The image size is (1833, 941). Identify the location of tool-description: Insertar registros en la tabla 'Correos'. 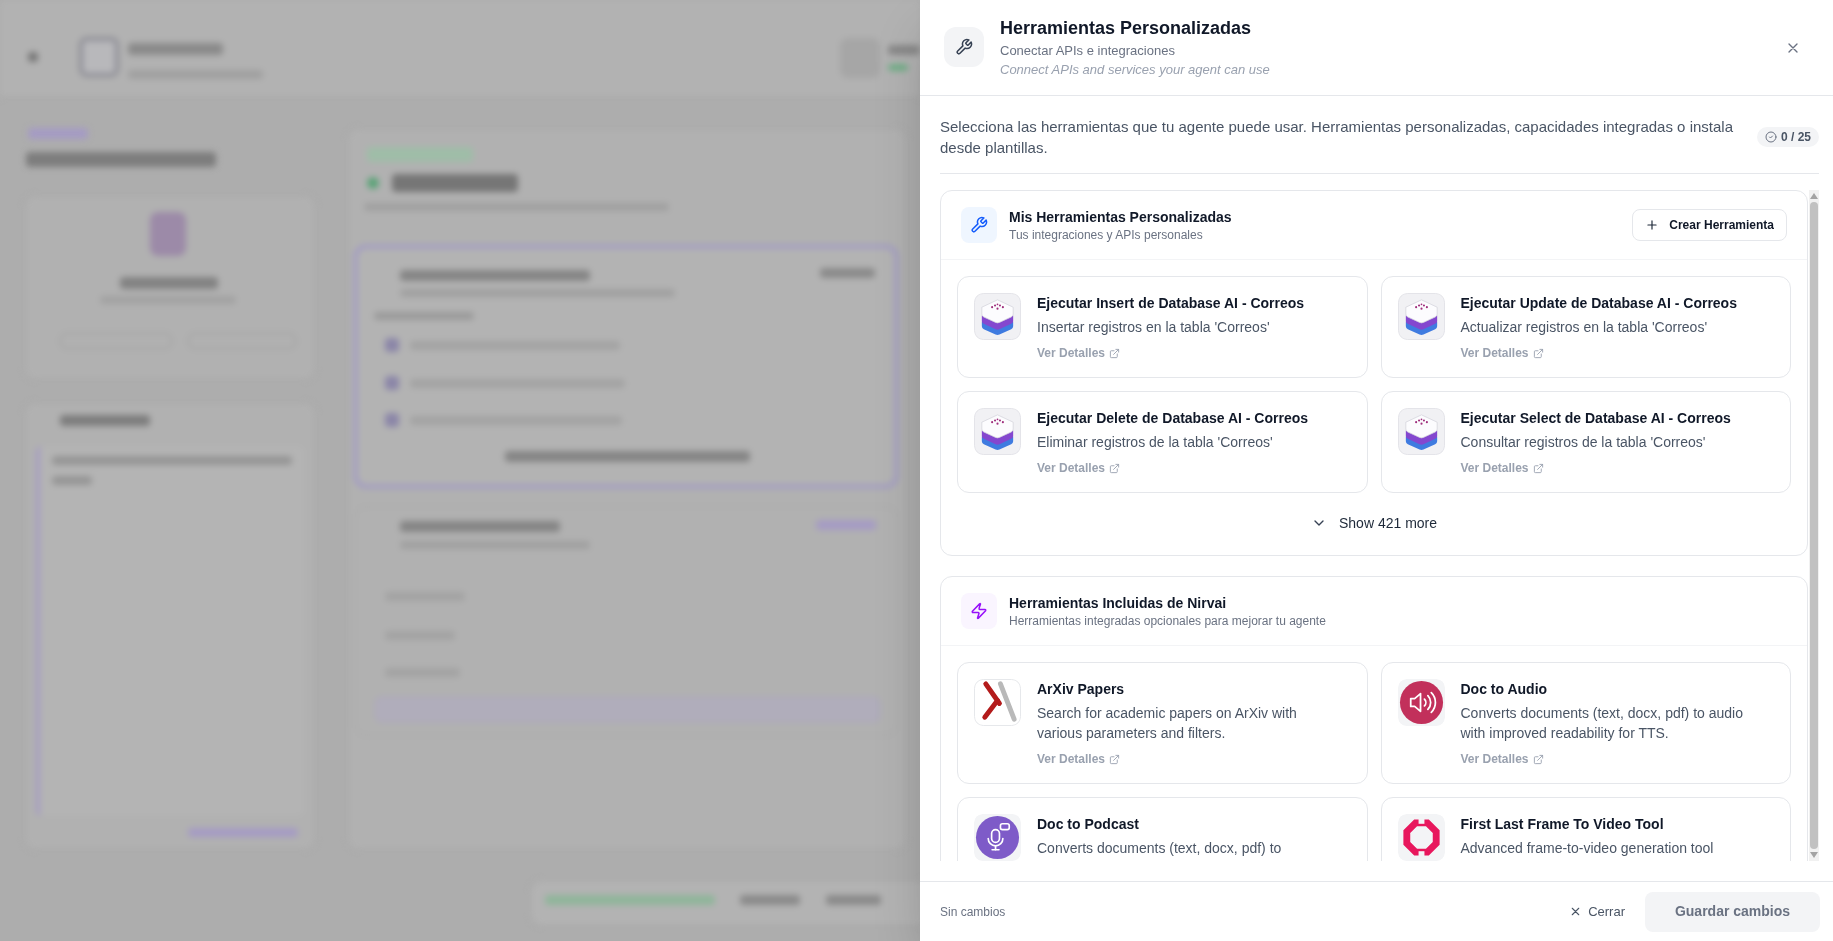
(1153, 327).